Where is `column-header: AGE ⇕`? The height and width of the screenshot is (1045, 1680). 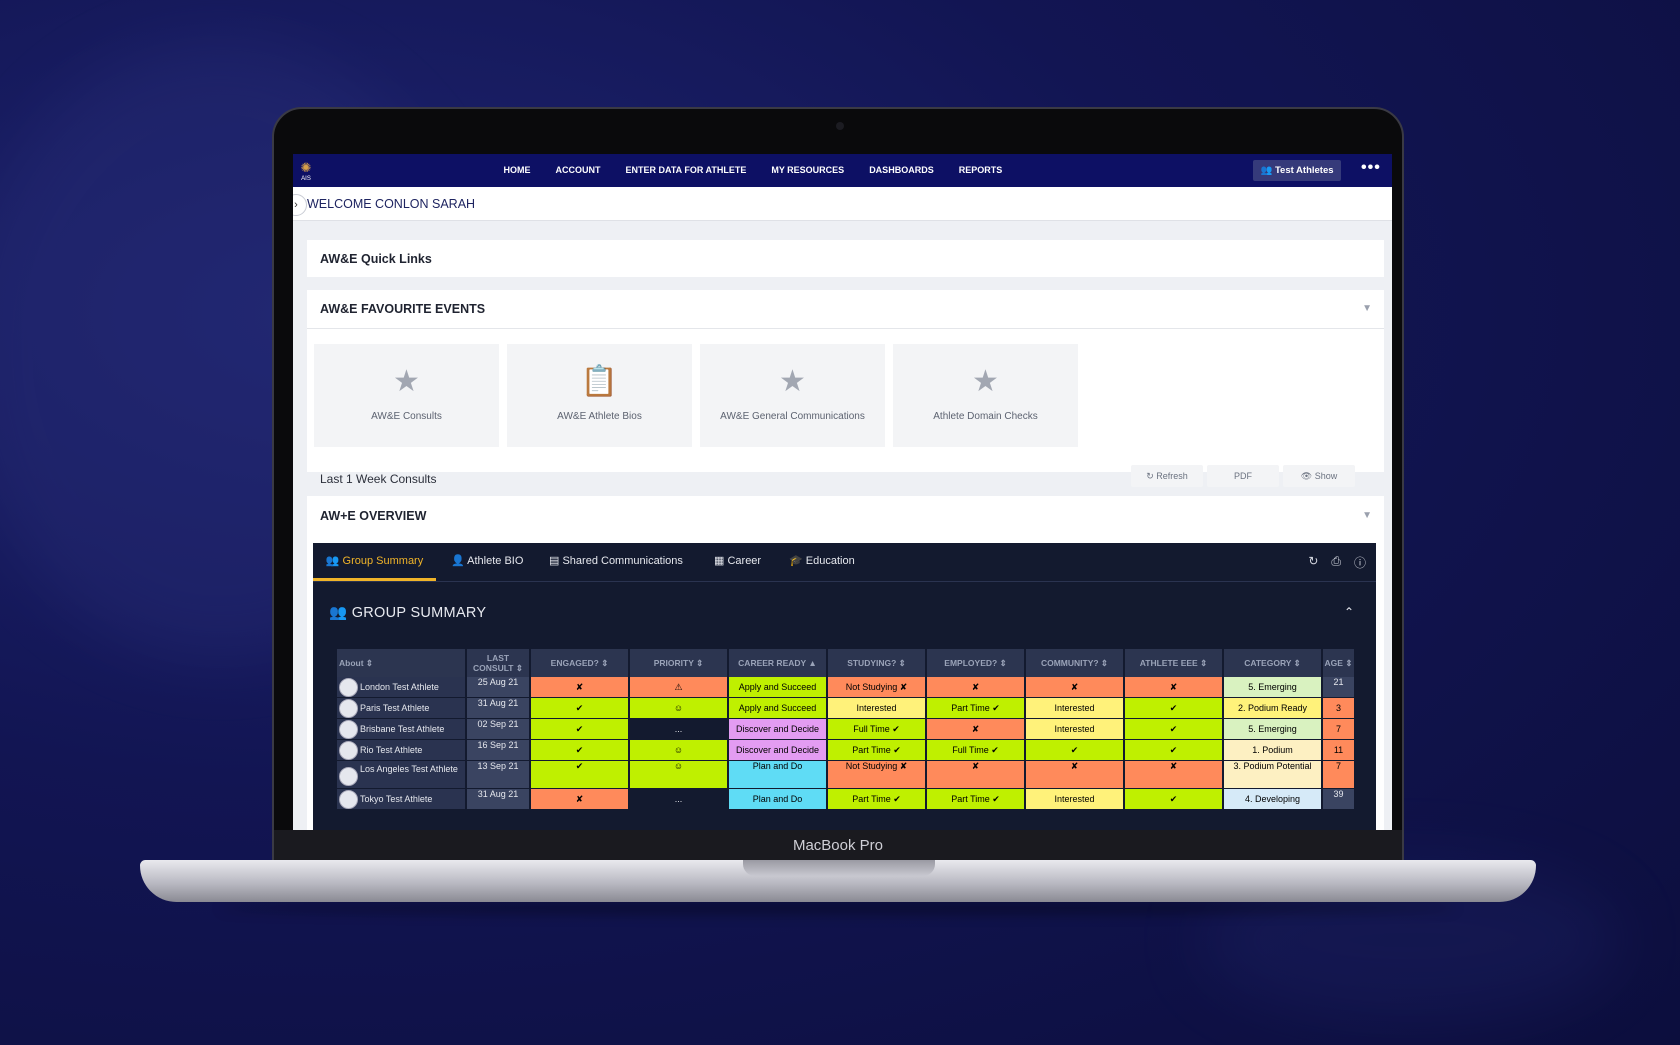 column-header: AGE ⇕ is located at coordinates (1338, 663).